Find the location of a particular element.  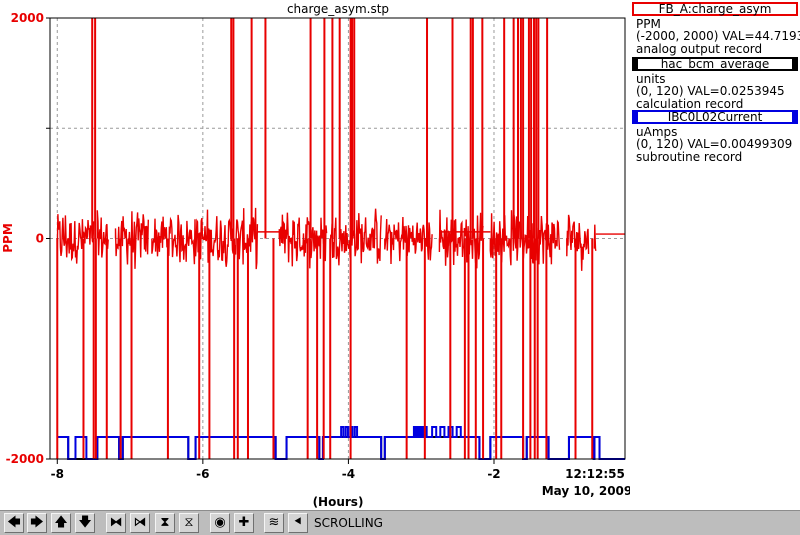

back-icon: ⯇ is located at coordinates (298, 522).